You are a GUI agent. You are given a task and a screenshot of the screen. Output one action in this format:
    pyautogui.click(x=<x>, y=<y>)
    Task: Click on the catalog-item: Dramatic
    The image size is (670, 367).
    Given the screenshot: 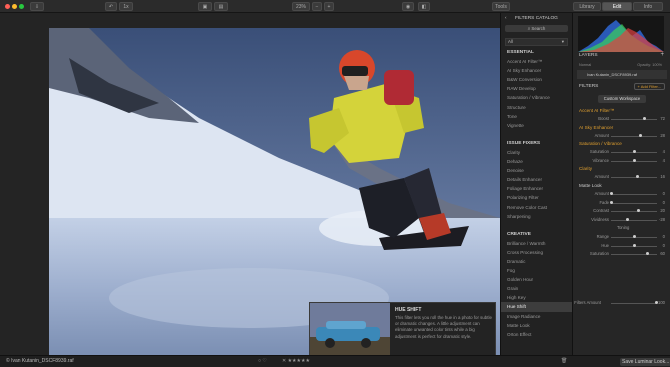 What is the action you would take?
    pyautogui.click(x=536, y=261)
    